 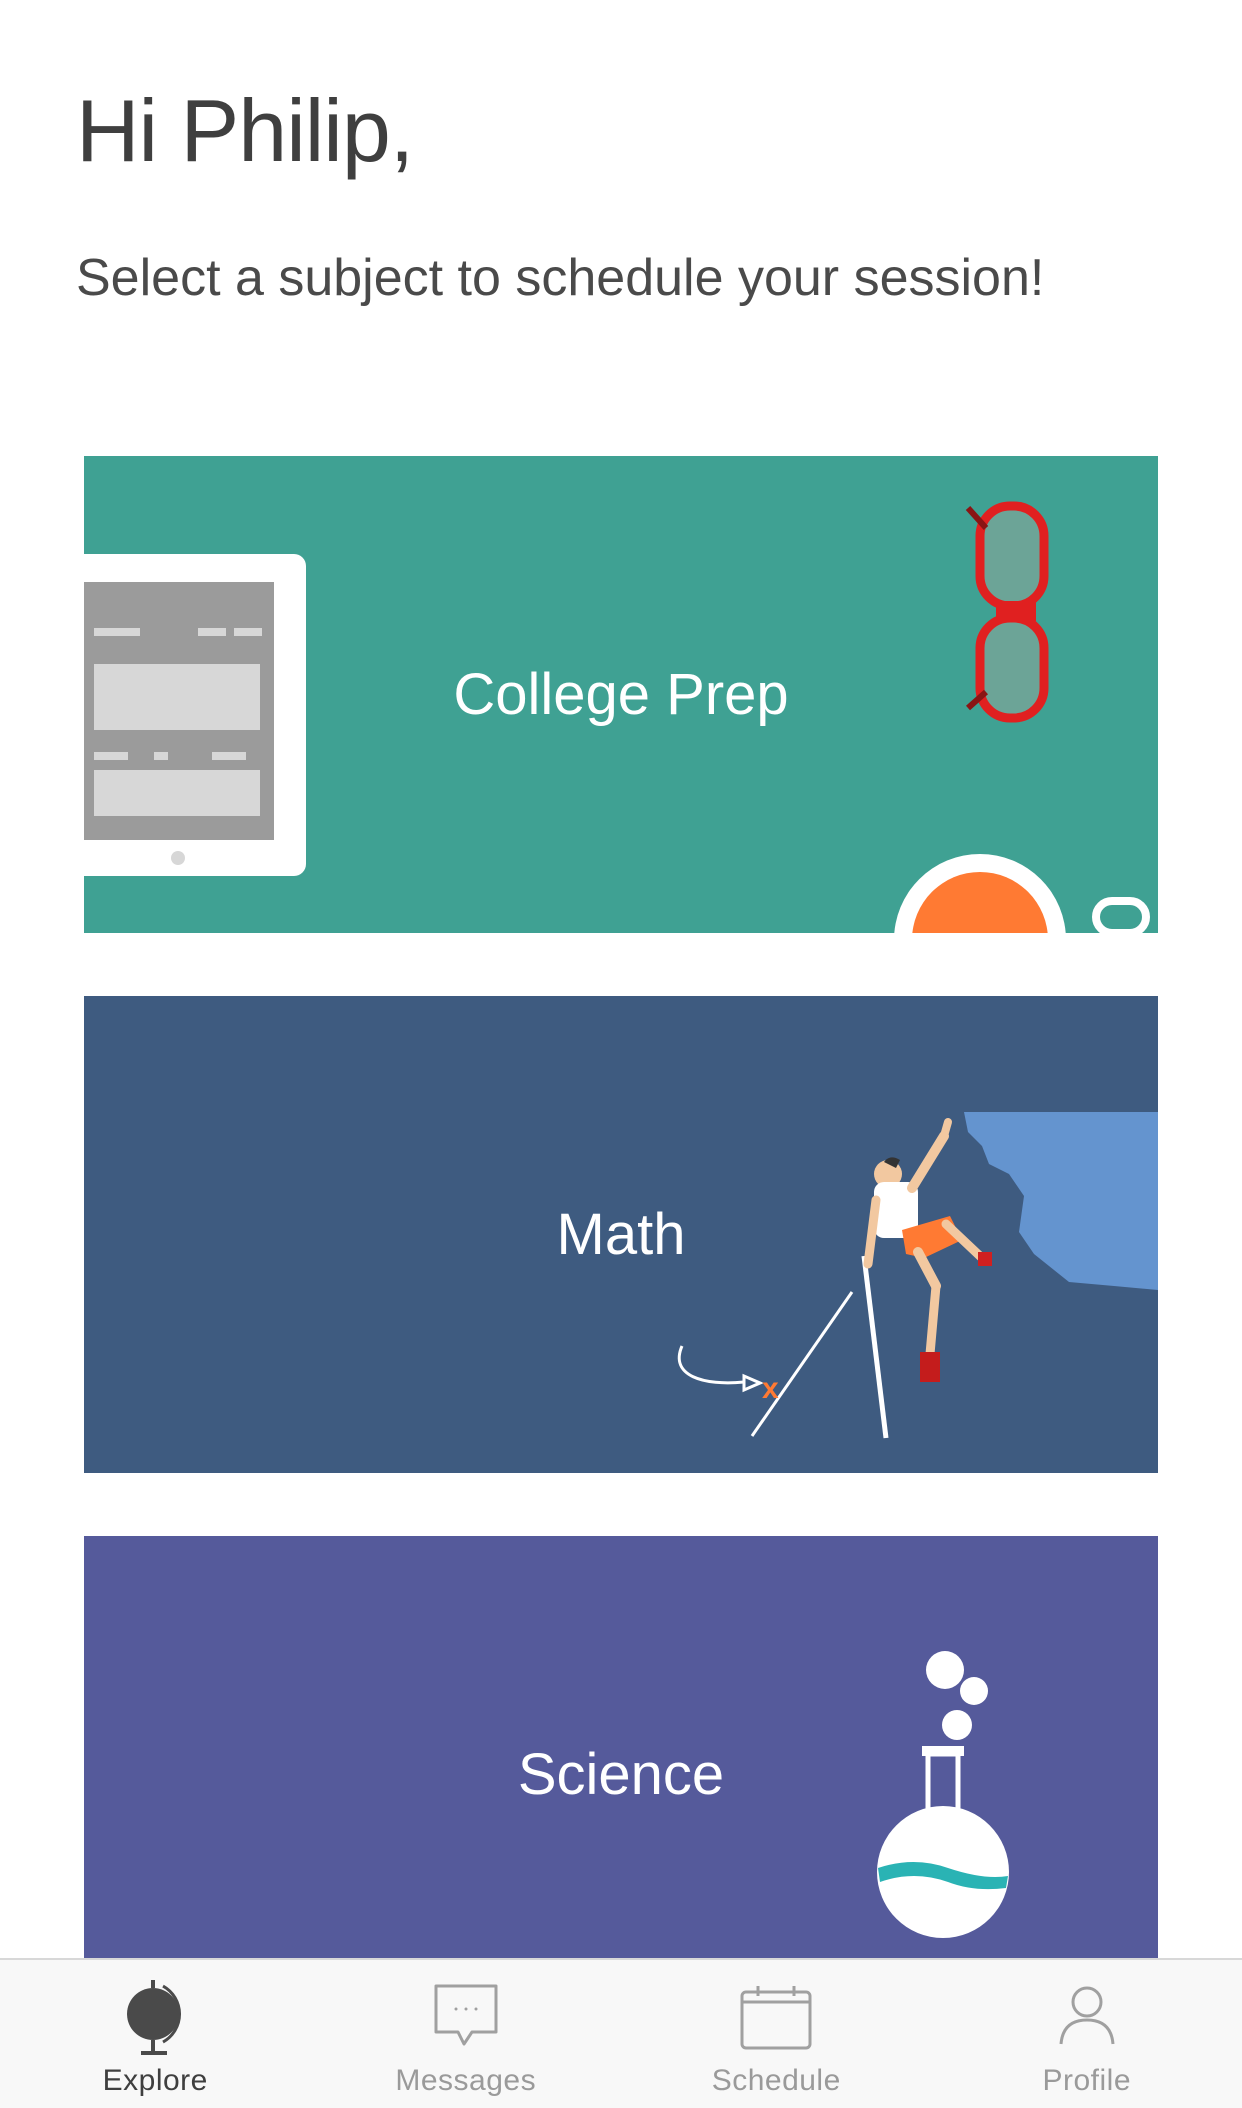 I want to click on person-icon, so click(x=1087, y=2016).